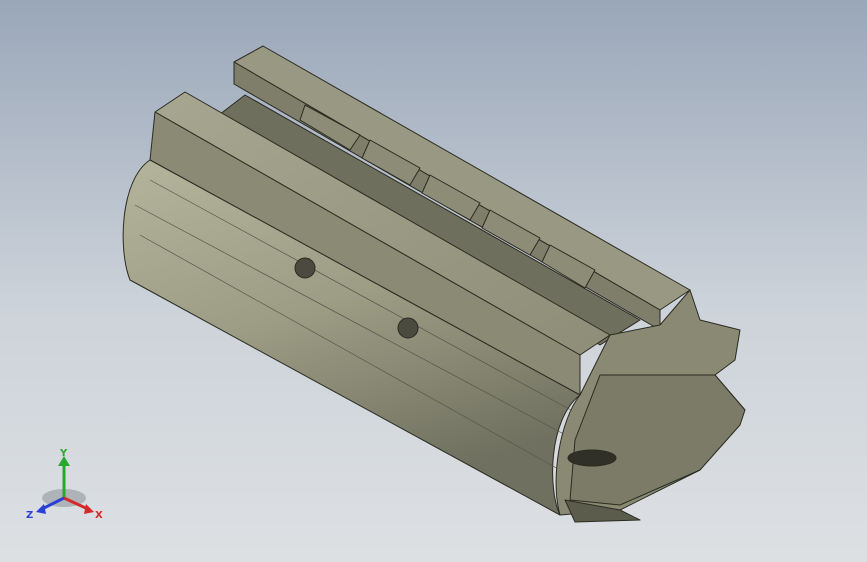  What do you see at coordinates (657, 440) in the screenshot?
I see `lower-rail` at bounding box center [657, 440].